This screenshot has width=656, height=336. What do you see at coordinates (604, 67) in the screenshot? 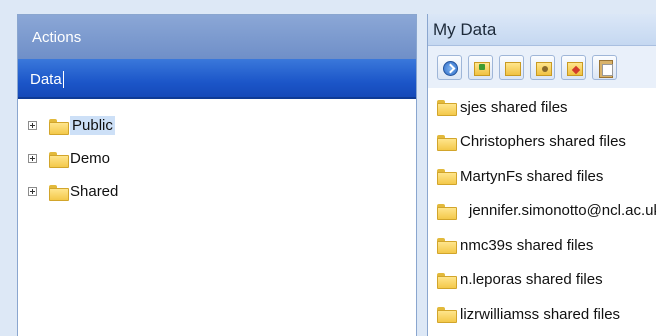
I see `paste-icon` at bounding box center [604, 67].